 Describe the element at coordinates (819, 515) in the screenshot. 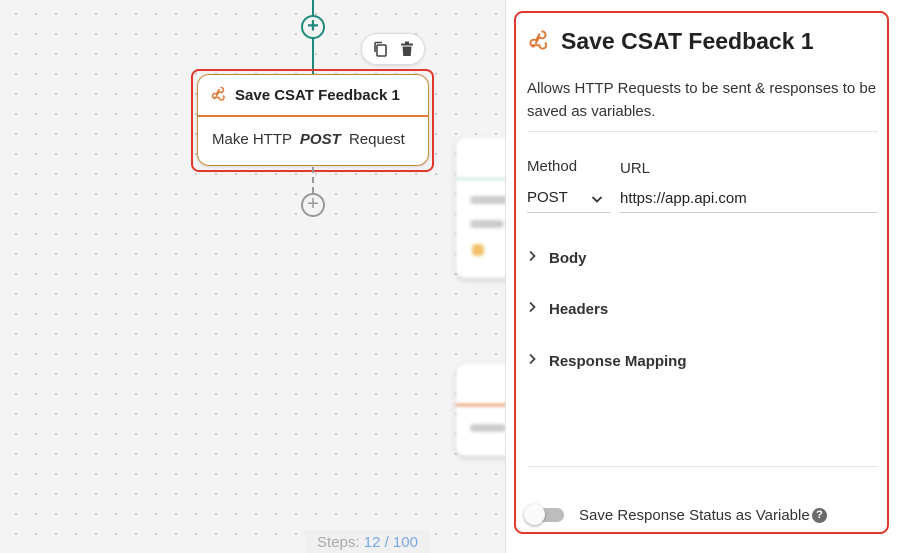

I see `help-icon: ?` at that location.